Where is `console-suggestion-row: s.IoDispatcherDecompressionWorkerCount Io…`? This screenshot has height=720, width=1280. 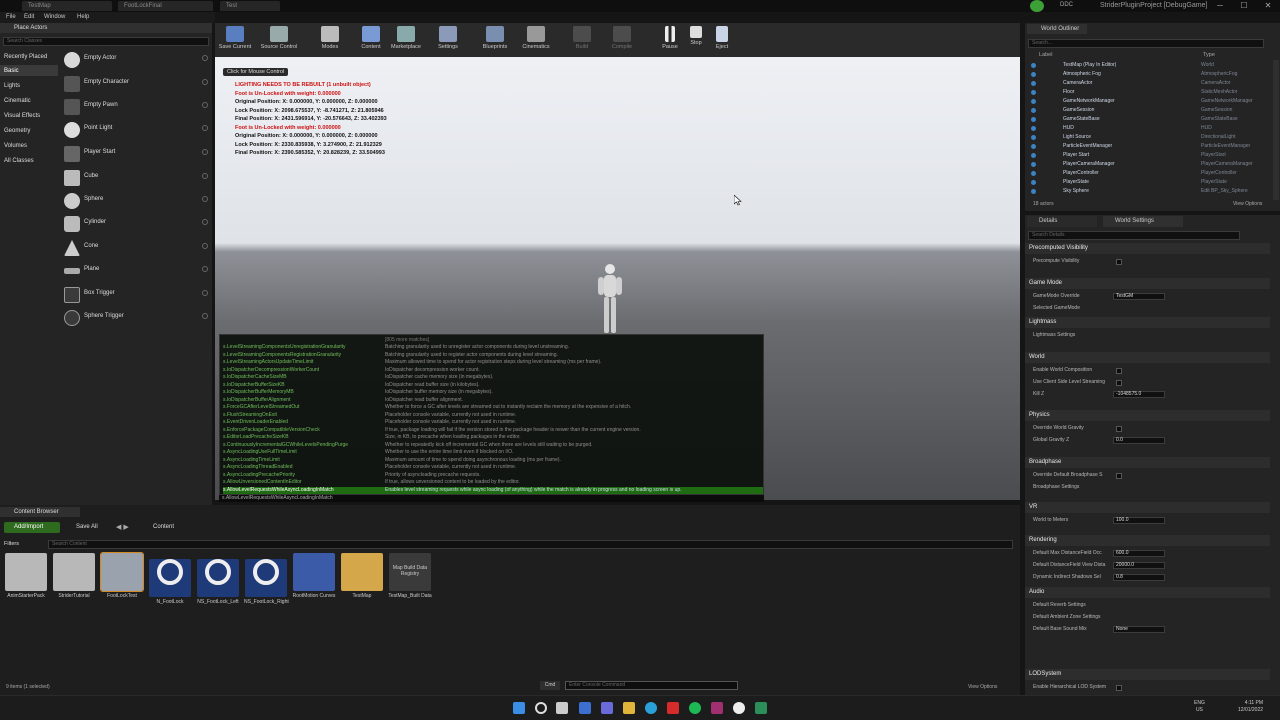
console-suggestion-row: s.IoDispatcherDecompressionWorkerCount Io… is located at coordinates (493, 371).